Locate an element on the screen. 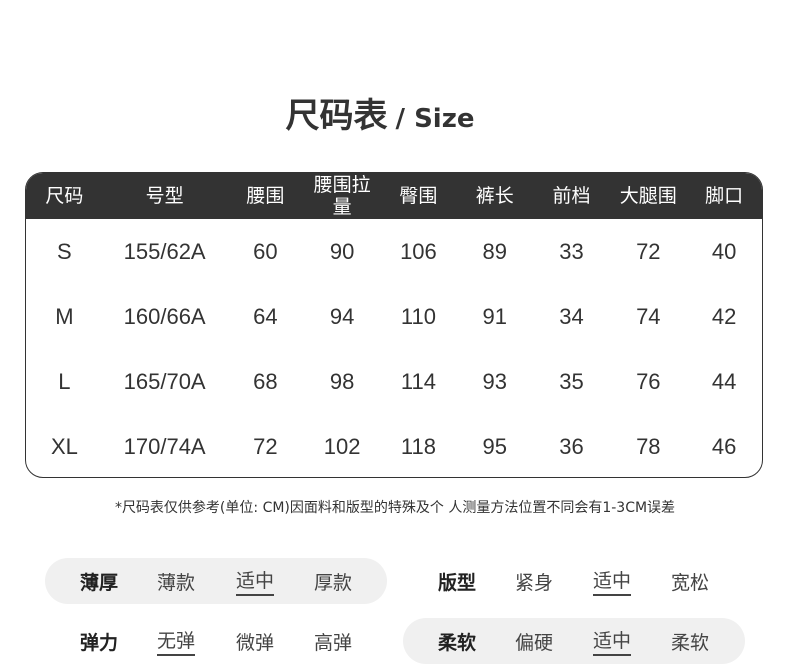 This screenshot has height=664, width=790. fit-option-regular-wrap: 适中 is located at coordinates (612, 581).